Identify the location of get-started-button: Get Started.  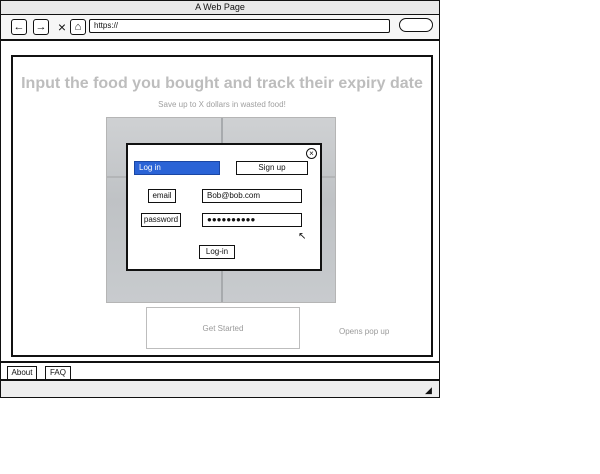
(223, 328).